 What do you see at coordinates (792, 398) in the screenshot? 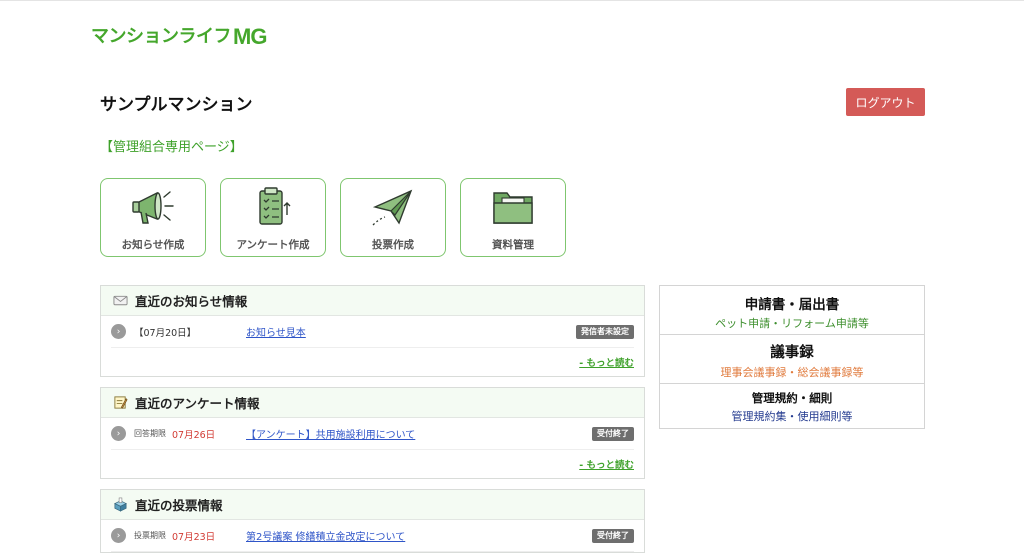
I see `doc-title: 管理規約・細則` at bounding box center [792, 398].